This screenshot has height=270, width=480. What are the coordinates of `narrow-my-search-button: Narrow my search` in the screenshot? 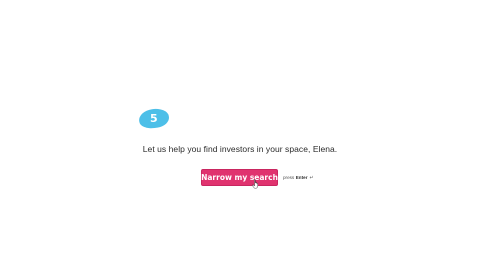 It's located at (239, 179).